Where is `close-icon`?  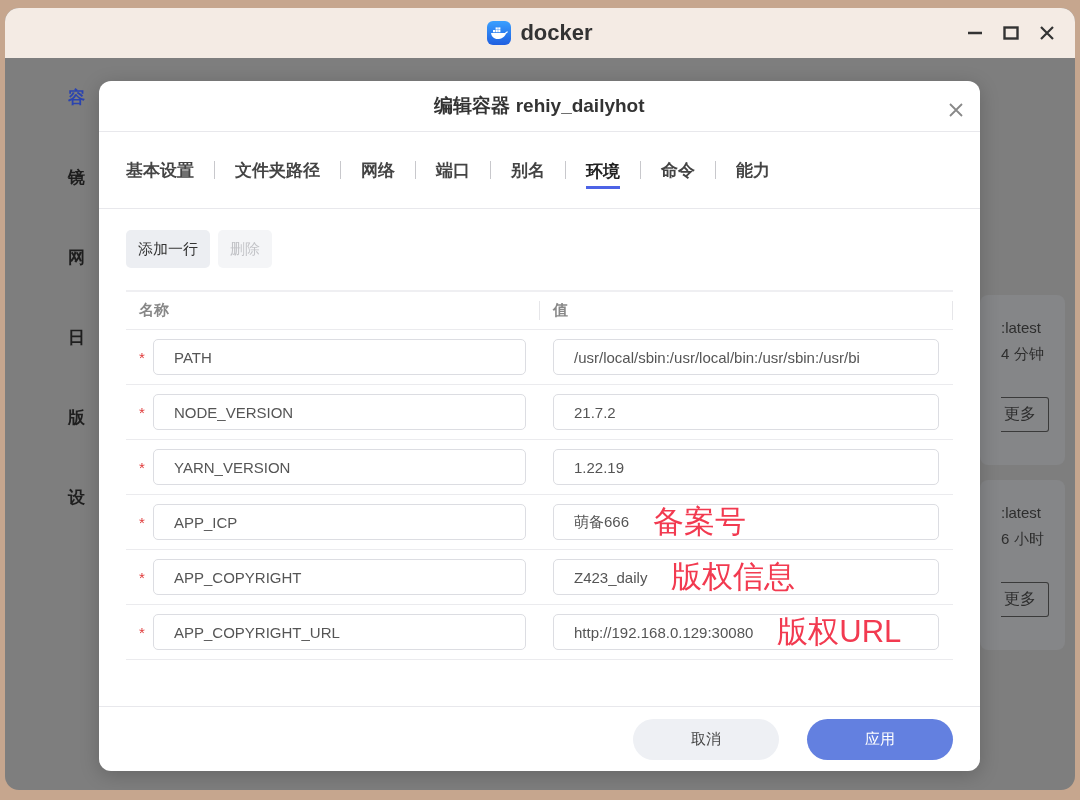
close-icon is located at coordinates (1047, 33).